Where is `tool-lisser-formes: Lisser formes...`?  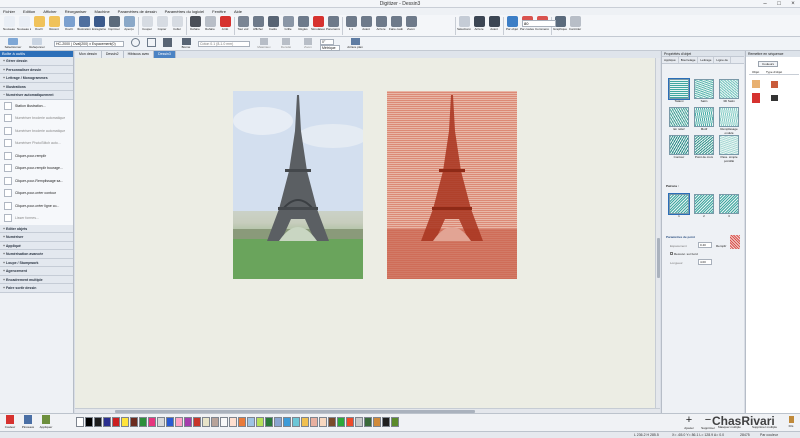 tool-lisser-formes: Lisser formes... is located at coordinates (36, 218).